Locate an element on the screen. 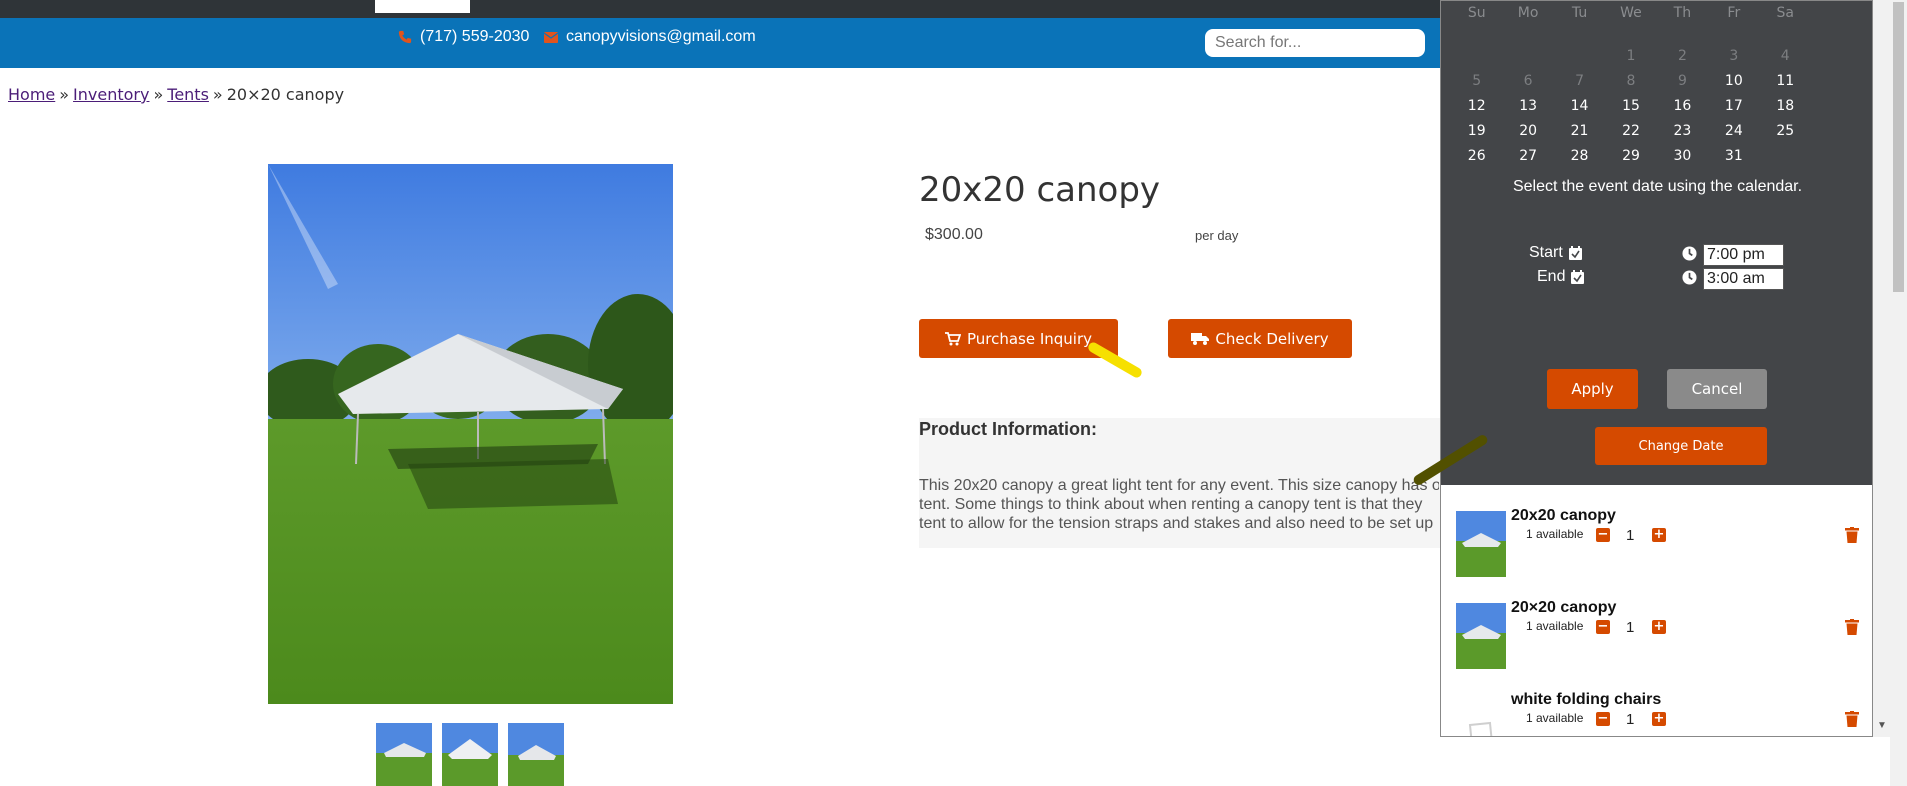  cart-item-name: 20x20 canopy is located at coordinates (1563, 515).